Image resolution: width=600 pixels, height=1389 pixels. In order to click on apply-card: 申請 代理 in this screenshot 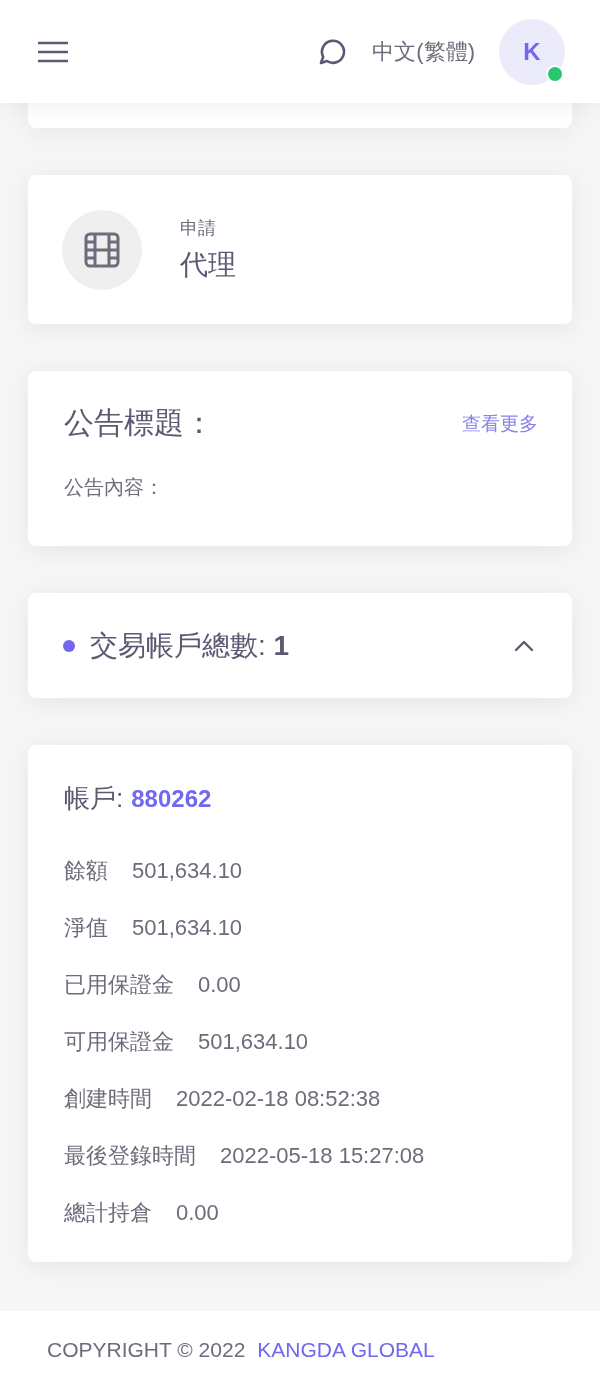, I will do `click(300, 249)`.